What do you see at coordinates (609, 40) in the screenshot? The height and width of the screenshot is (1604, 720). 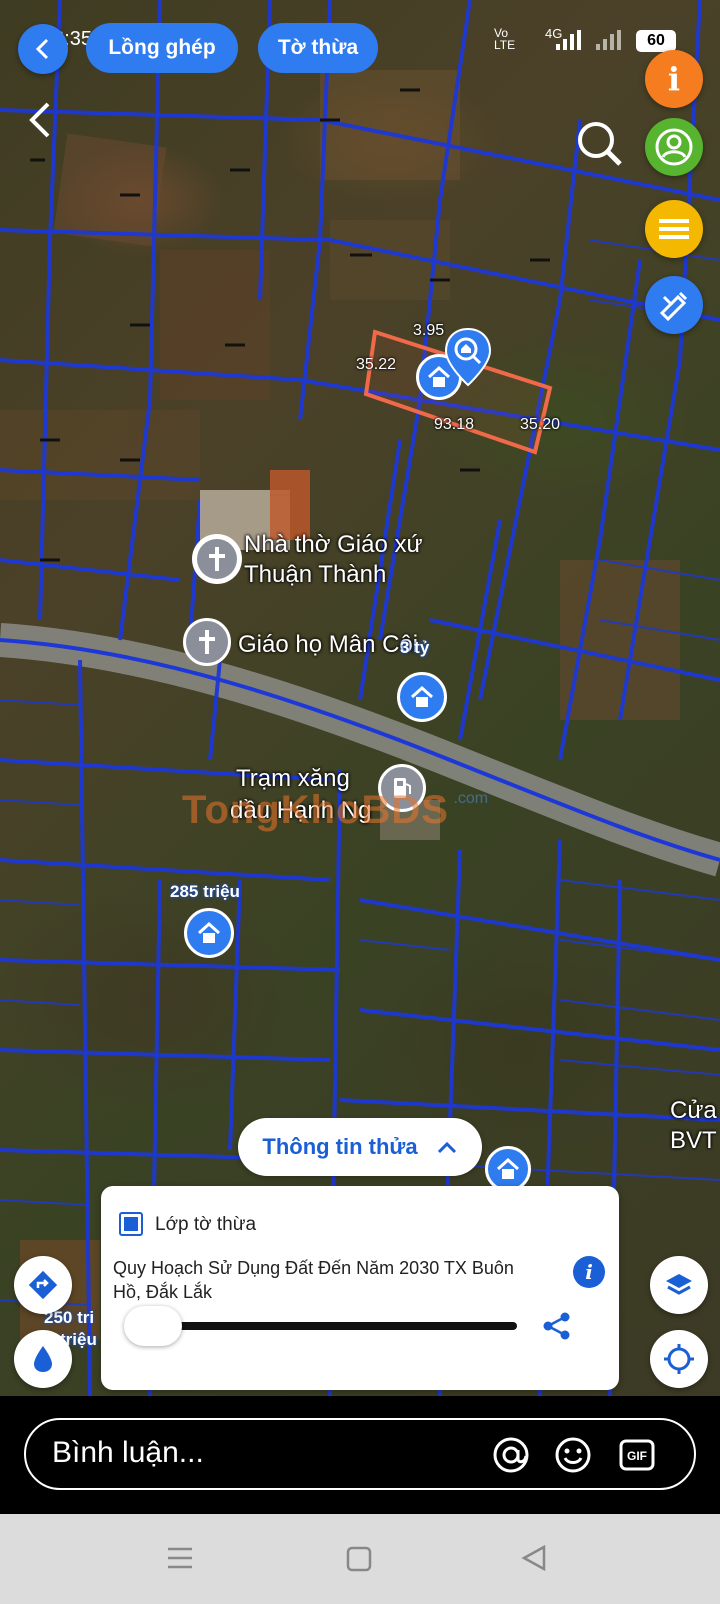 I see `signal-bars-2-icon` at bounding box center [609, 40].